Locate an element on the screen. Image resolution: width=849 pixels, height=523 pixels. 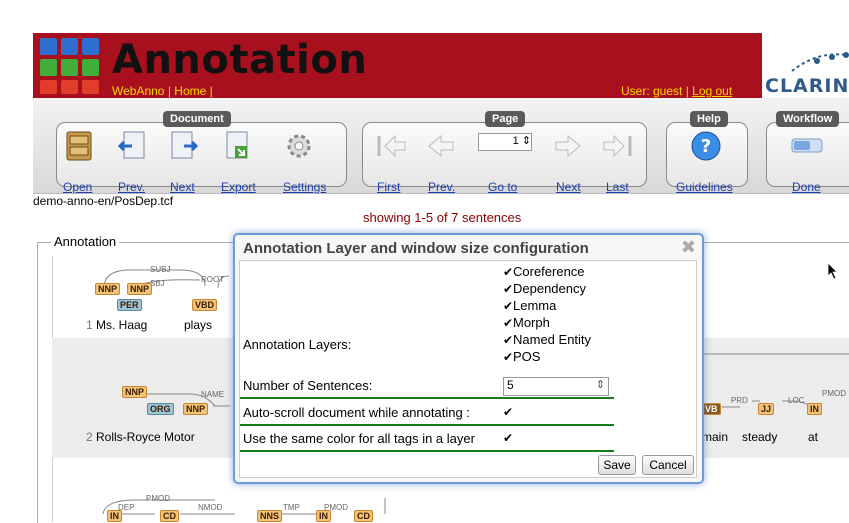
document-filename: demo-anno-en/PosDep.tcf is located at coordinates (103, 201).